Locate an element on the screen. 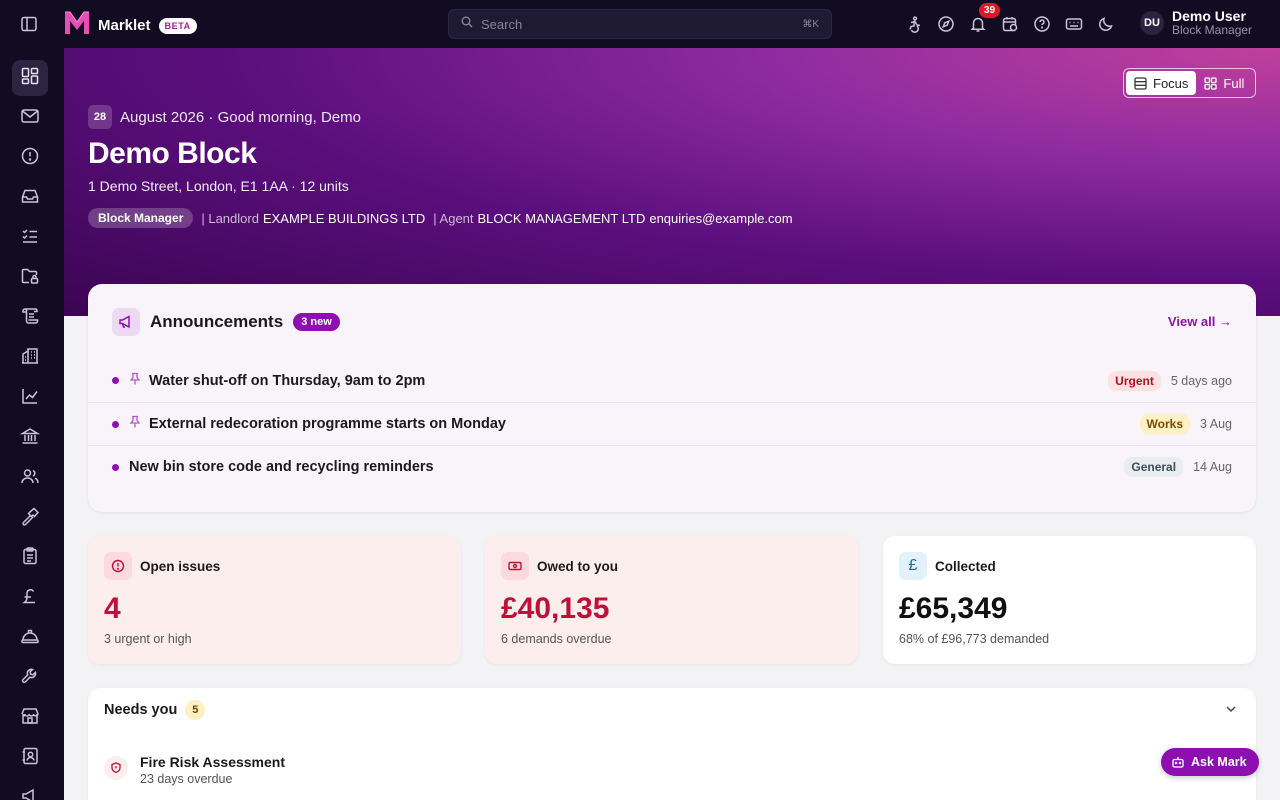 This screenshot has height=800, width=1280. search-bar: Search ⌘K is located at coordinates (640, 24).